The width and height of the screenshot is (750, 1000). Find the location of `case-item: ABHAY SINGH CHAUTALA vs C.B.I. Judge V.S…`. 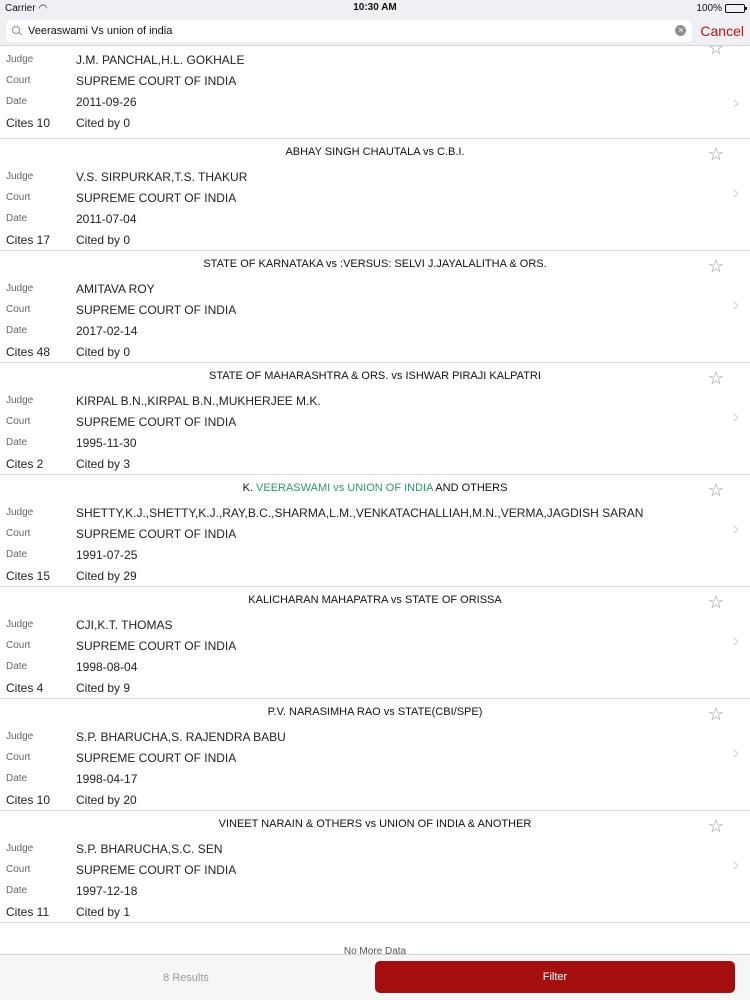

case-item: ABHAY SINGH CHAUTALA vs C.B.I. Judge V.S… is located at coordinates (375, 195).